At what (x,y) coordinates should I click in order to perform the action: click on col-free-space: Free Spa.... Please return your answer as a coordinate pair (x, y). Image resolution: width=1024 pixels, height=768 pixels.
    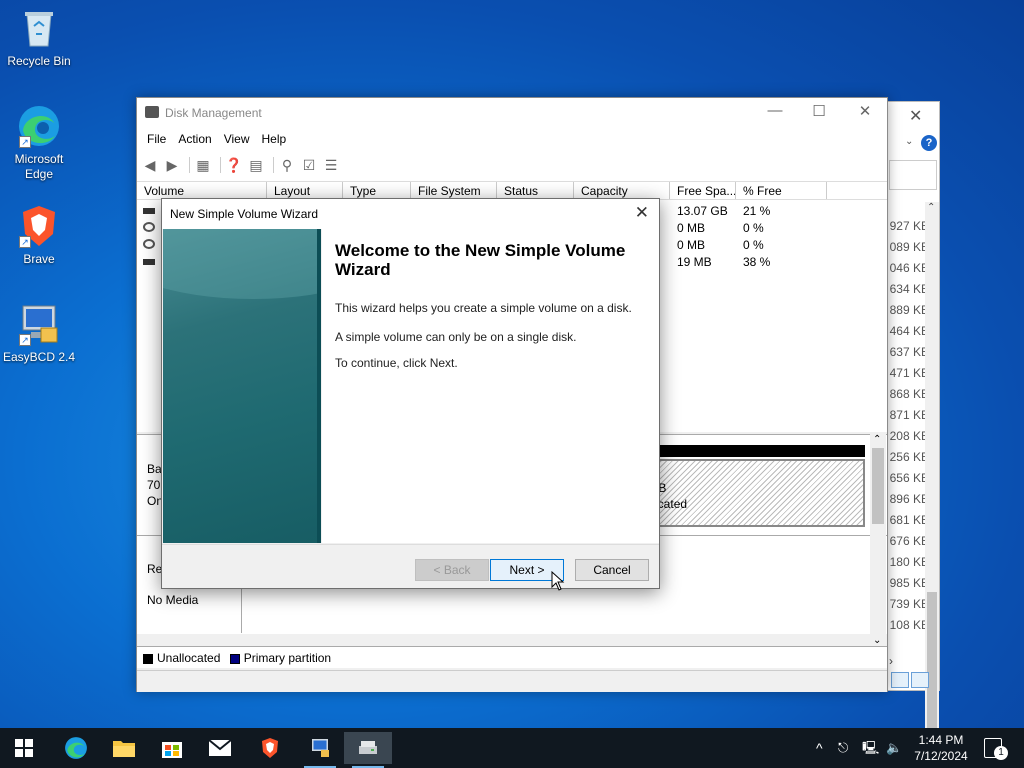
    Looking at the image, I should click on (703, 190).